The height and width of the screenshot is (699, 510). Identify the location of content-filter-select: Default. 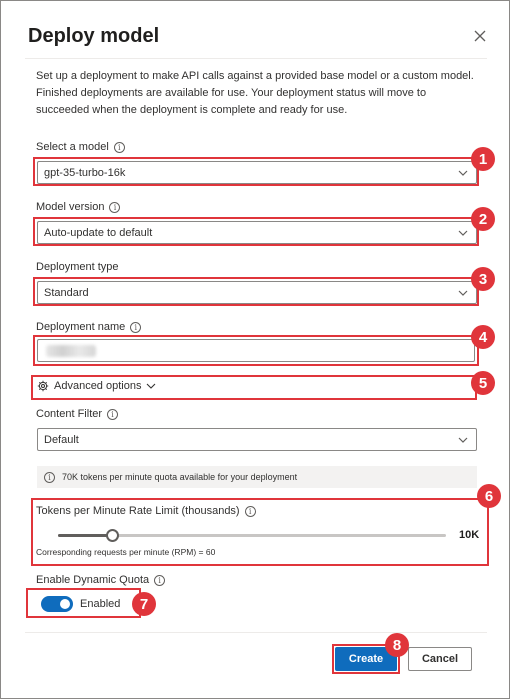
(257, 439).